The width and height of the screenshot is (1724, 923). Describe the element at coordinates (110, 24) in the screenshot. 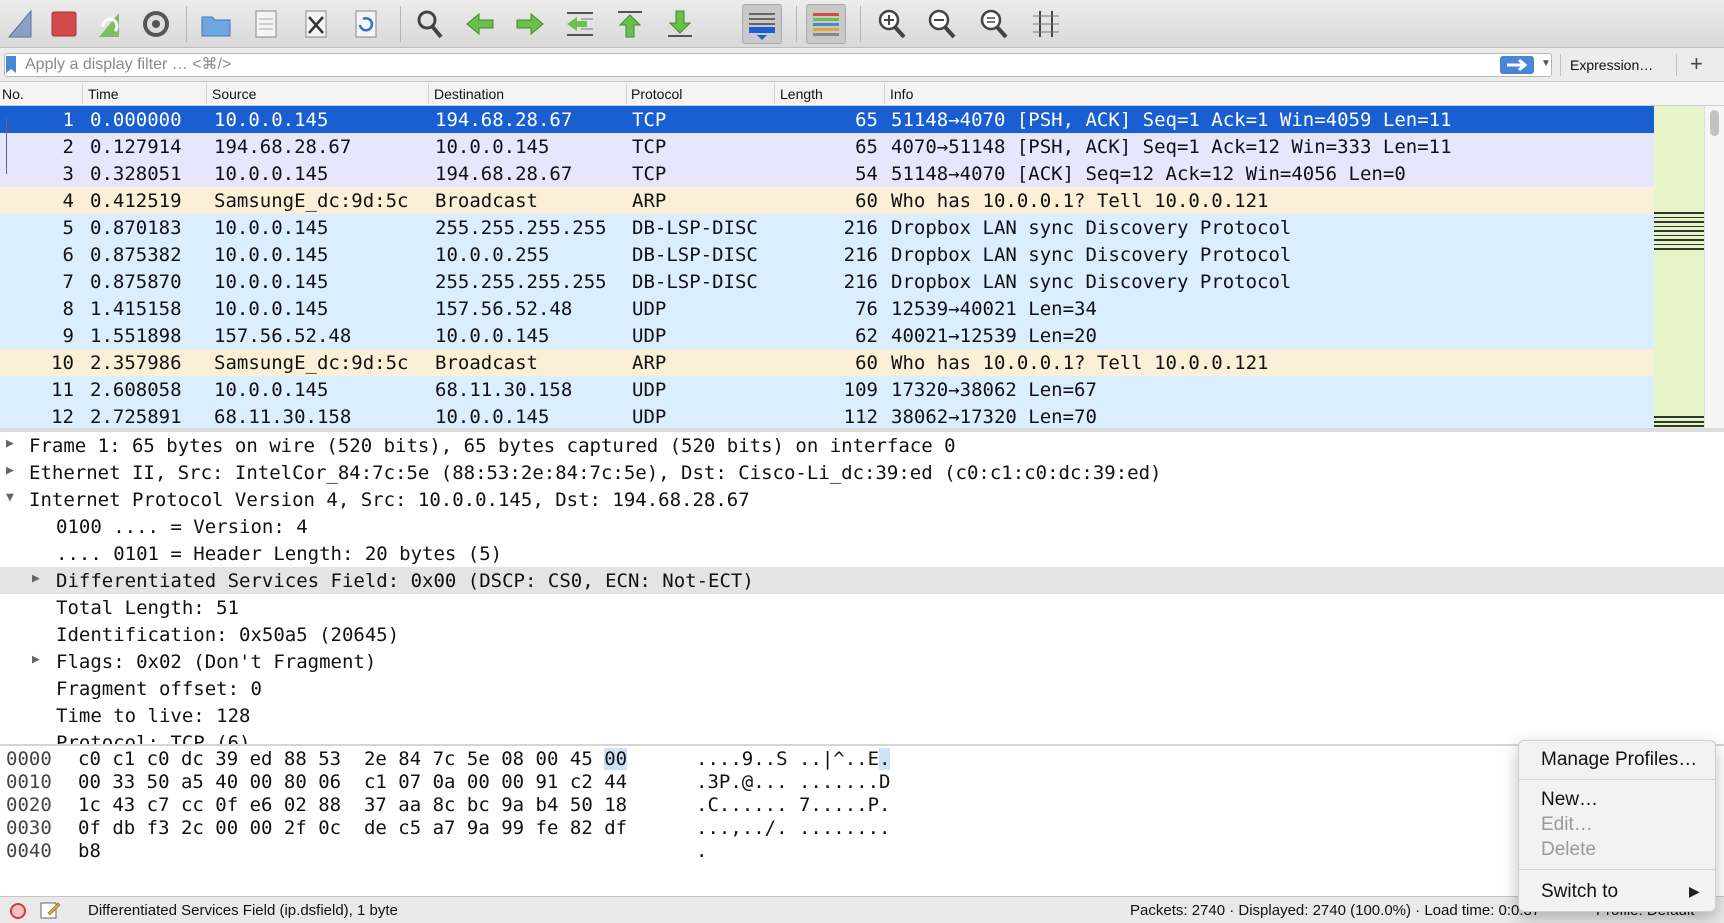

I see `restart-capture-icon` at that location.